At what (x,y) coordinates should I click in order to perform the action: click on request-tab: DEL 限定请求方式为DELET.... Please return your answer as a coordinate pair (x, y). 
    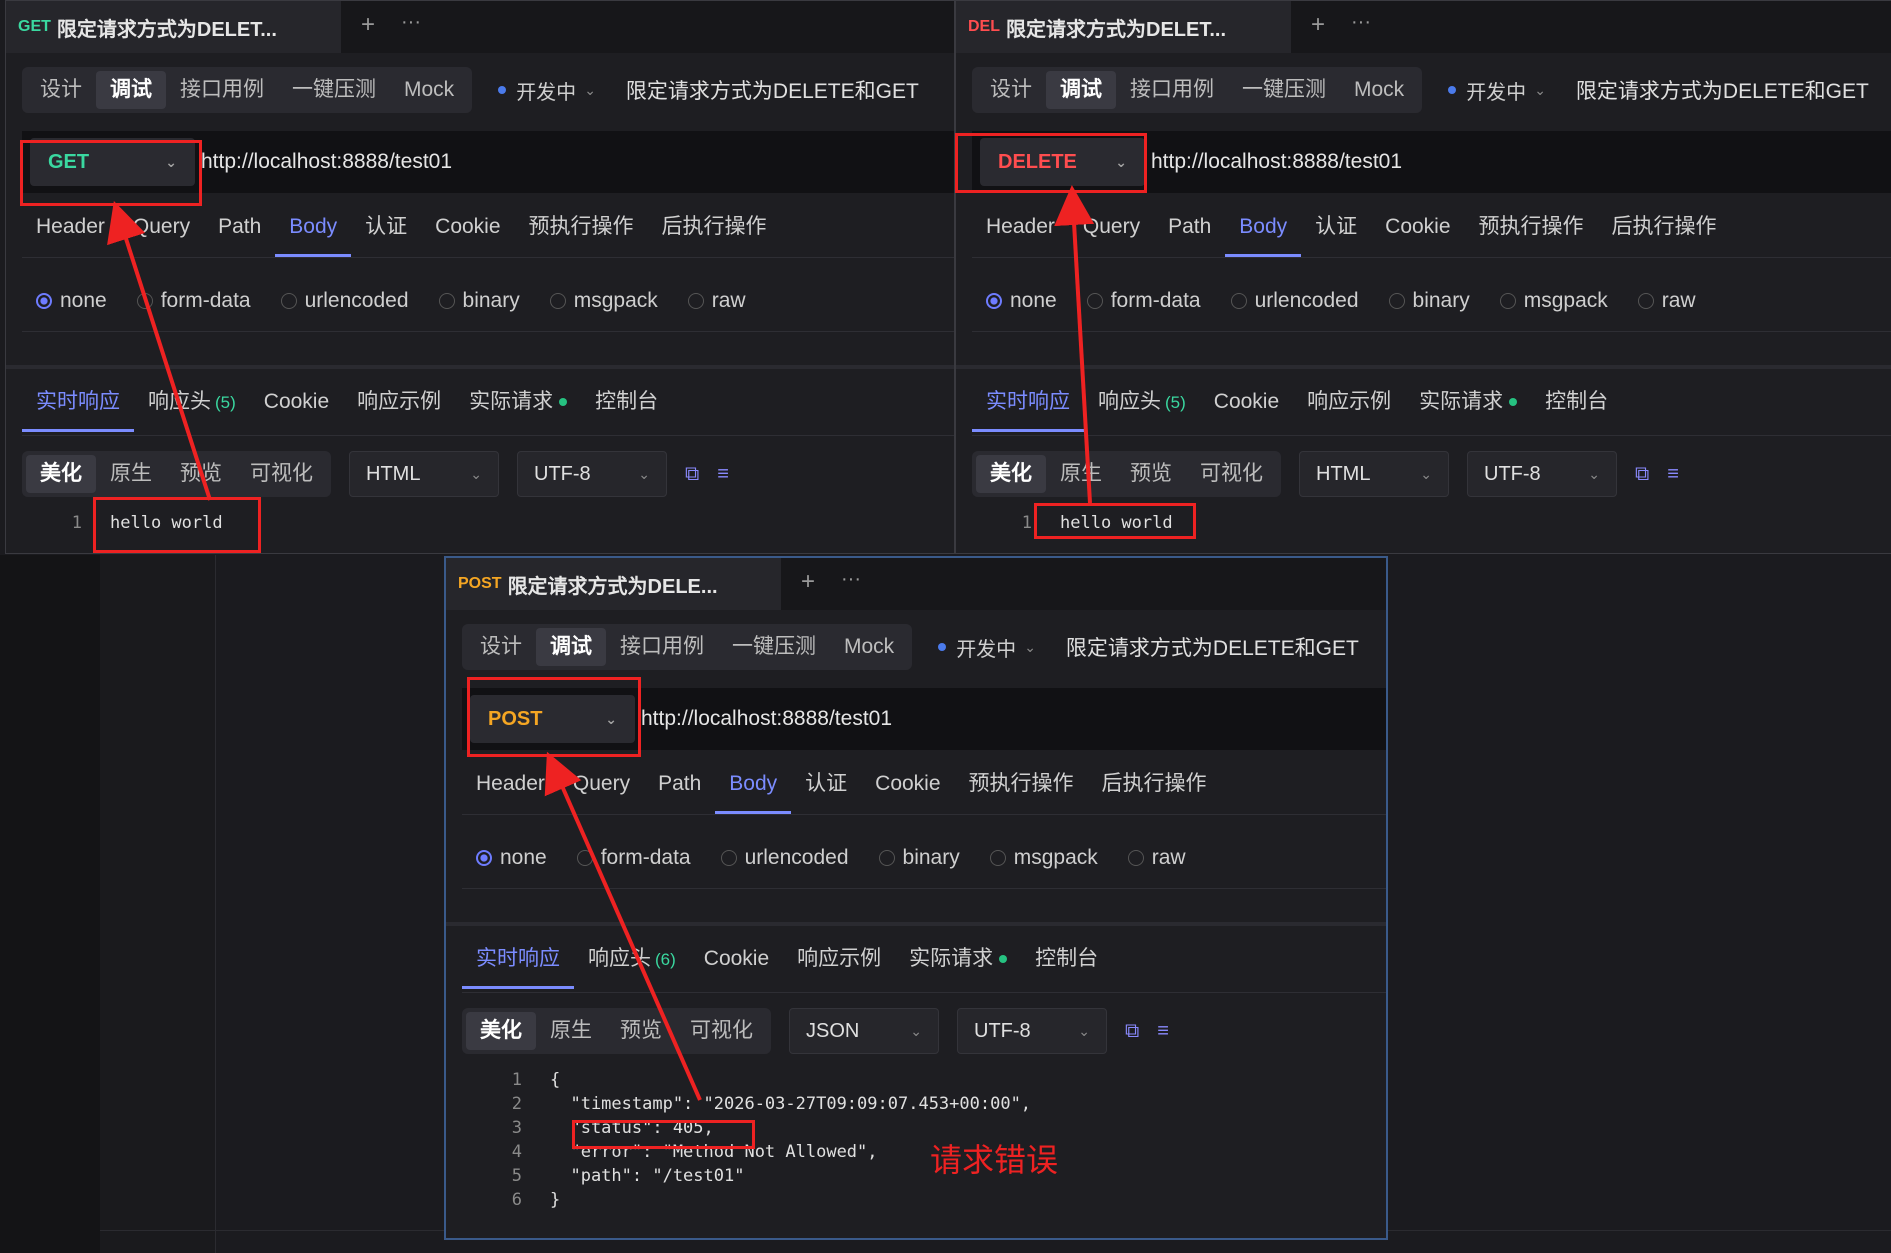
    Looking at the image, I should click on (1123, 27).